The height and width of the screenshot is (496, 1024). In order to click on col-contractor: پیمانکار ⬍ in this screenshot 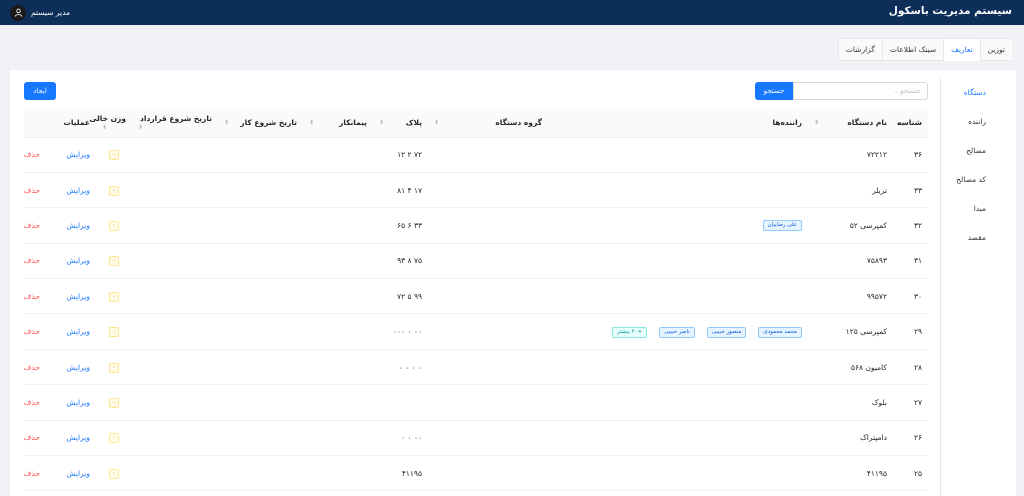, I will do `click(338, 123)`.